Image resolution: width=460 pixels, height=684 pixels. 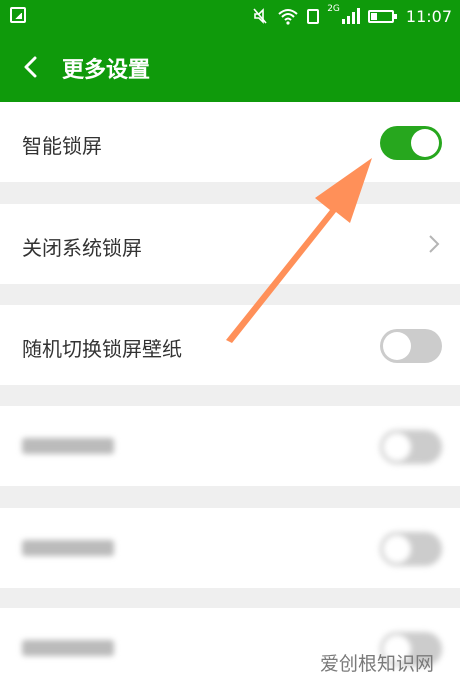 I want to click on setting-row-smart-lock: 智能锁屏, so click(x=230, y=142).